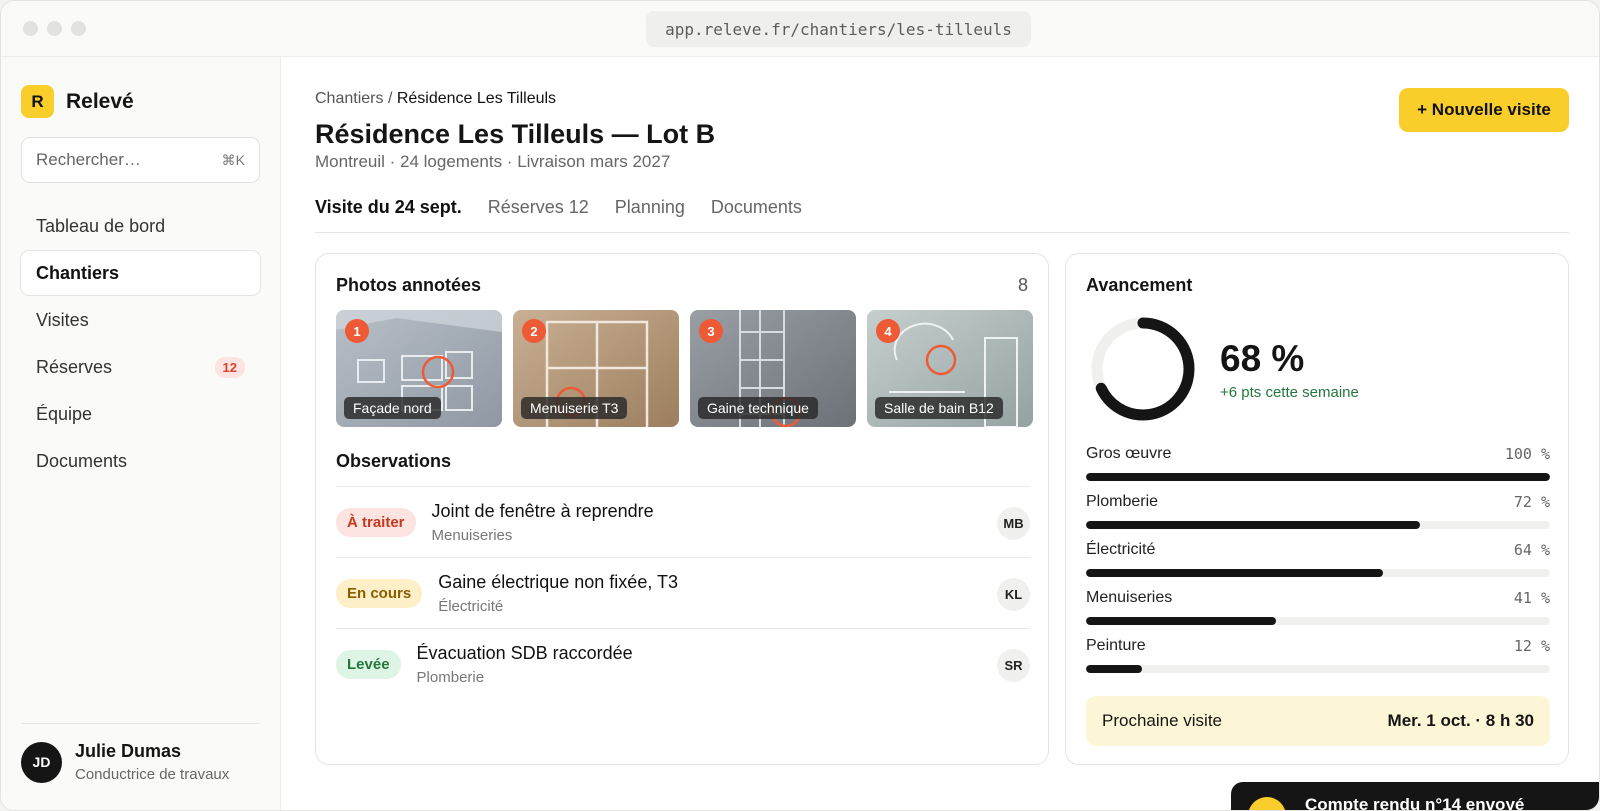 This screenshot has width=1600, height=811. I want to click on new-visit-button: + Nouvelle visite, so click(1484, 110).